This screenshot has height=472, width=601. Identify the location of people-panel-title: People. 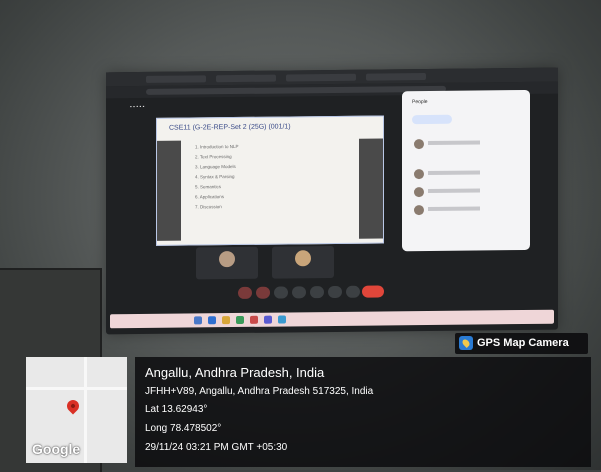
(420, 102).